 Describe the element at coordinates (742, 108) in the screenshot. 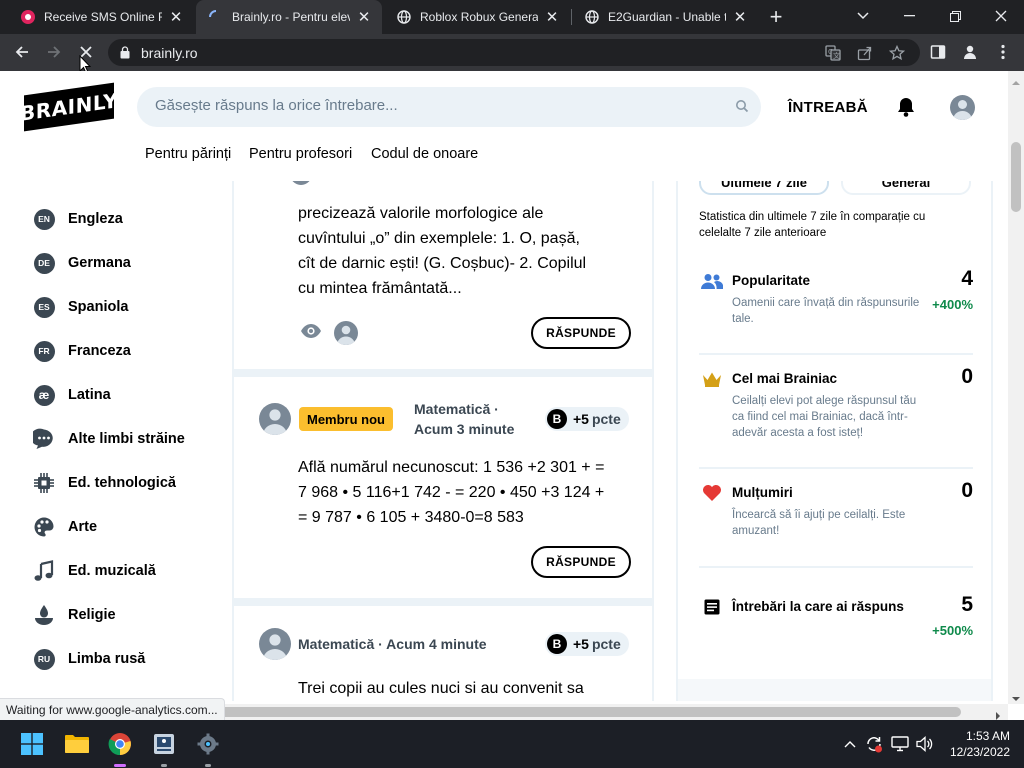

I see `search-icon` at that location.